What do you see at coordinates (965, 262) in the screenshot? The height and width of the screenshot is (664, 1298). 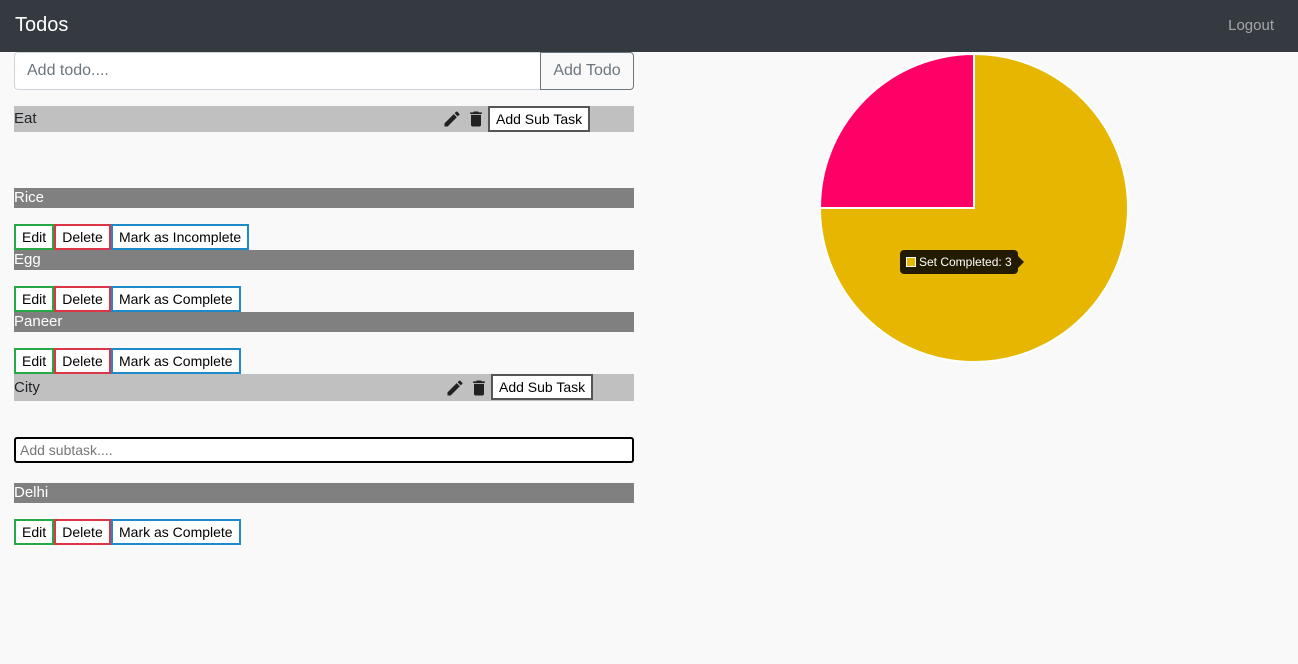 I see `tooltip-text: Set Completed: 3` at bounding box center [965, 262].